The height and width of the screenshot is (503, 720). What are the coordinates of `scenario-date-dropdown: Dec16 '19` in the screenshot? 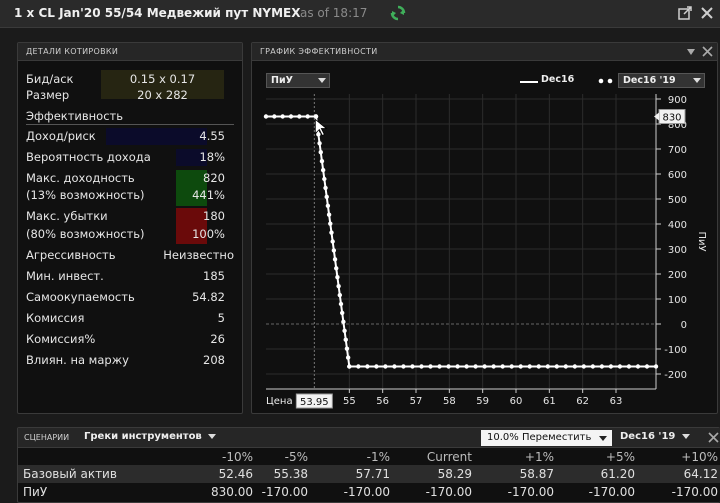 It's located at (655, 436).